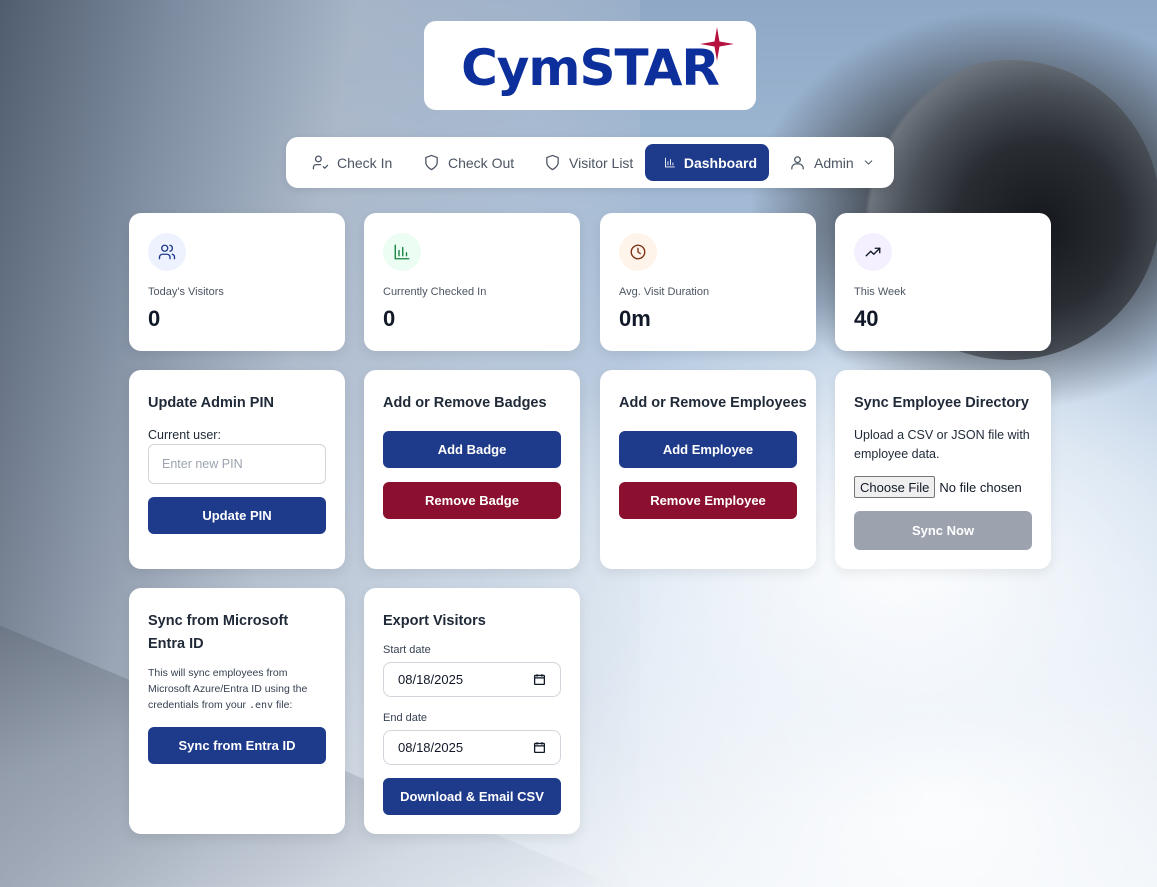 This screenshot has width=1157, height=887. Describe the element at coordinates (720, 162) in the screenshot. I see `nav-label: Dashboard` at that location.